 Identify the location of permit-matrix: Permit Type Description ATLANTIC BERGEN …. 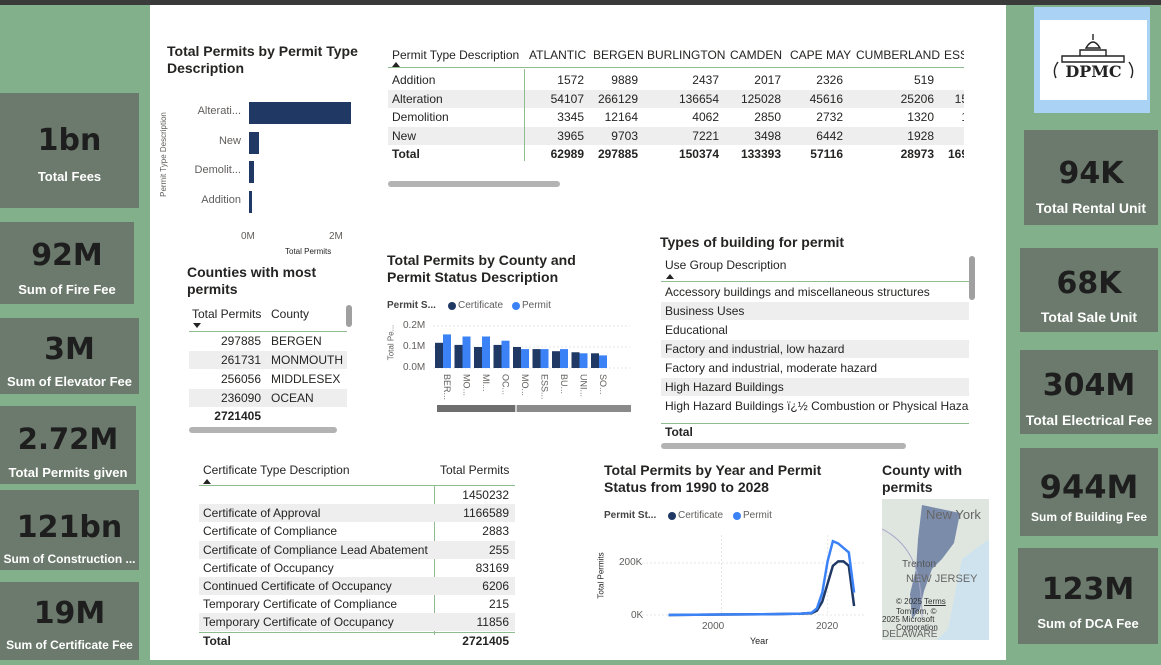
(676, 110).